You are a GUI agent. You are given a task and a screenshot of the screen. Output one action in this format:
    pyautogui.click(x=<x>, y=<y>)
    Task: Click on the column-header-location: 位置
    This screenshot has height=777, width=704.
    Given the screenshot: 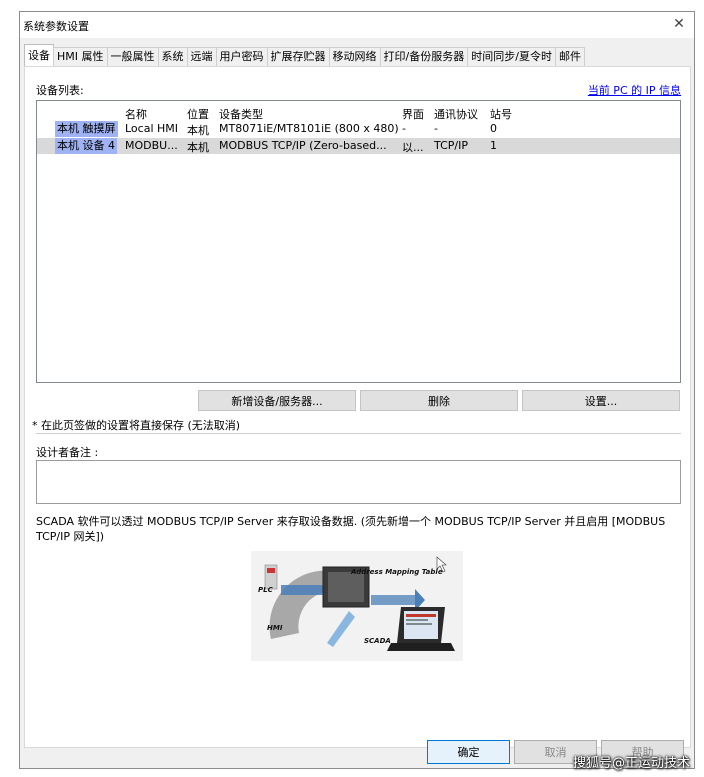 What is the action you would take?
    pyautogui.click(x=198, y=114)
    